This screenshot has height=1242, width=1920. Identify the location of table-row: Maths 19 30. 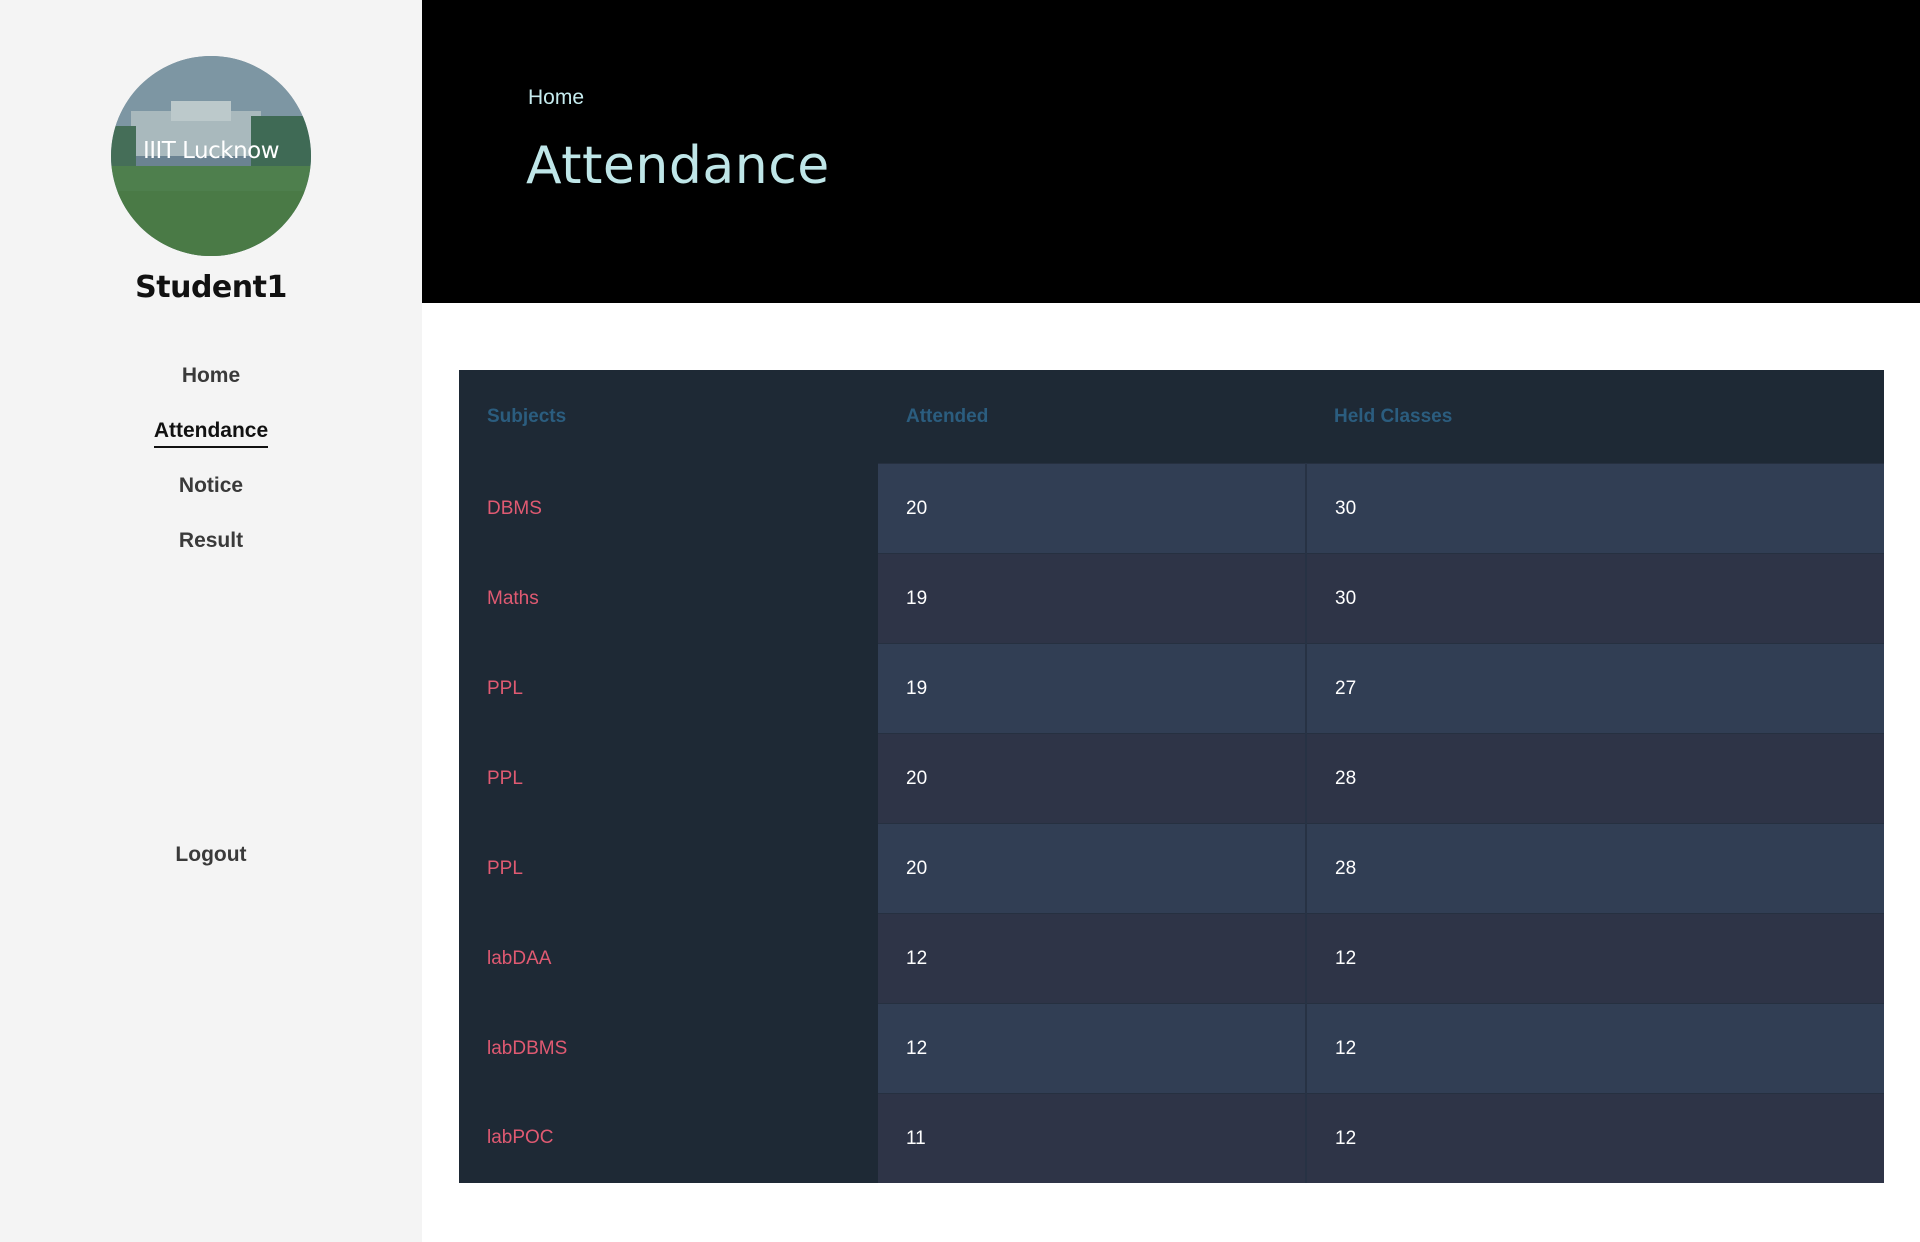
(1171, 598).